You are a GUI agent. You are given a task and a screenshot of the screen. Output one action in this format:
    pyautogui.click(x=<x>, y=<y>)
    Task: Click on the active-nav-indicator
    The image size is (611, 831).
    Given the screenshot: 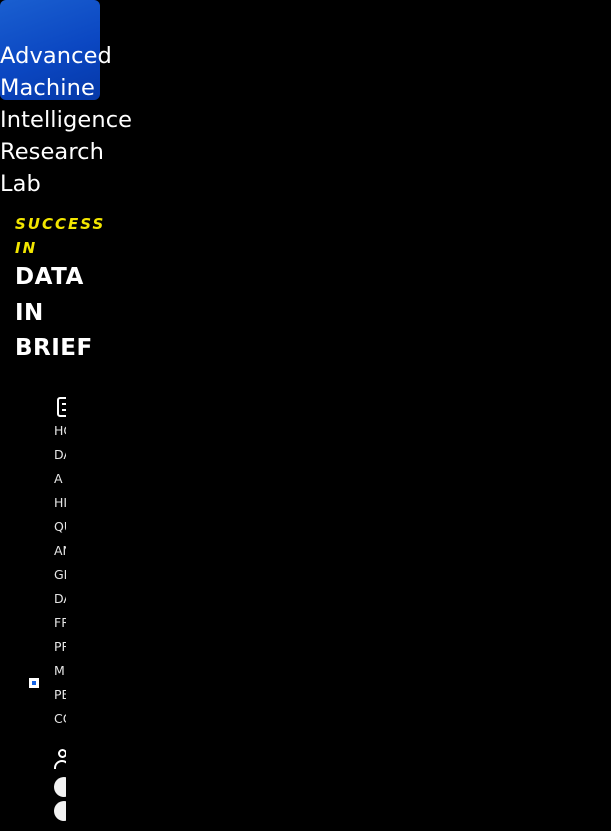 What is the action you would take?
    pyautogui.click(x=34, y=683)
    